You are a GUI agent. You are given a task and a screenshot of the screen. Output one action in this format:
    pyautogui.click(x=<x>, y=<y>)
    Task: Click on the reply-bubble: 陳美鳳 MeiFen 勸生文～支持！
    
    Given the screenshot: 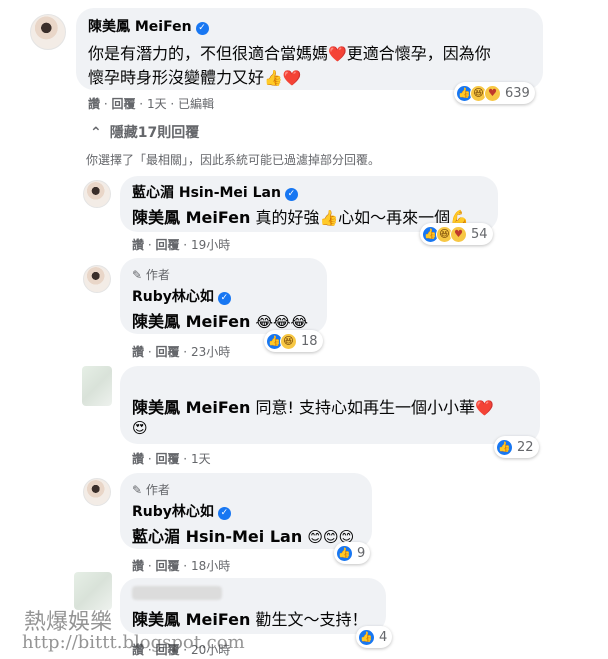 What is the action you would take?
    pyautogui.click(x=253, y=606)
    